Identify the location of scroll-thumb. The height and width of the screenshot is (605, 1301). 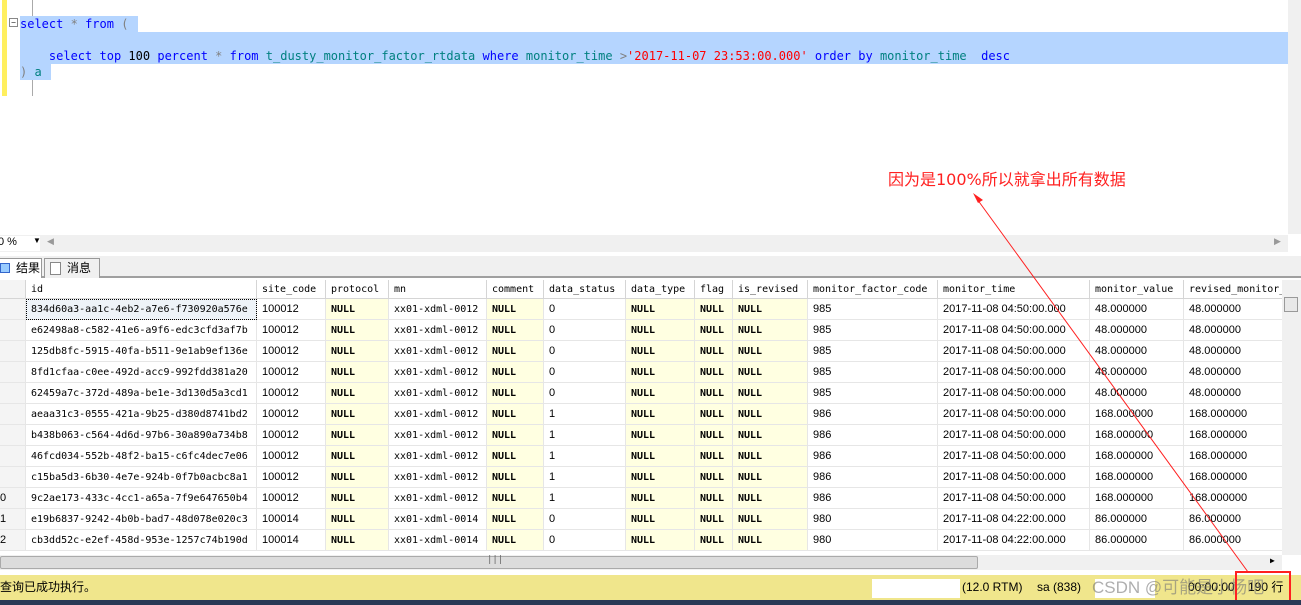
(1291, 304).